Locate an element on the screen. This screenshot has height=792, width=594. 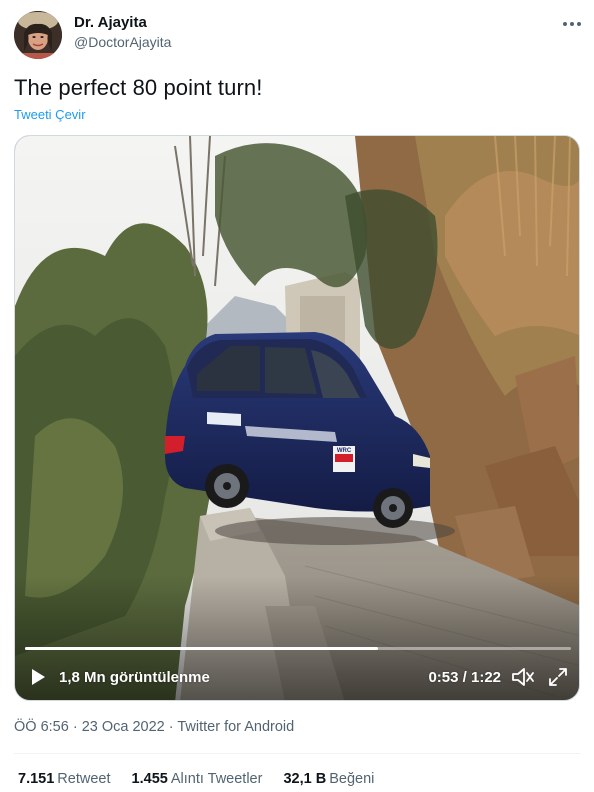
video-progress-fill is located at coordinates (201, 648).